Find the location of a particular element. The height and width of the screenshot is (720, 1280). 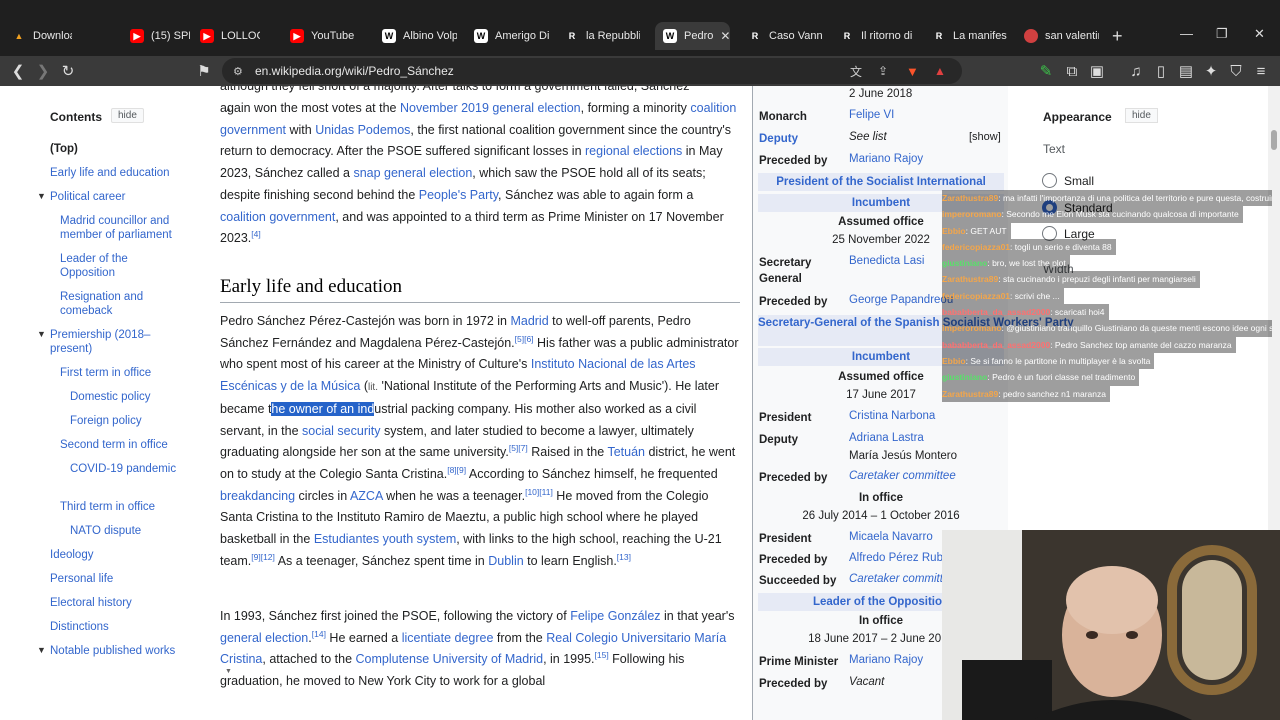

toc-item: Notable published works is located at coordinates (117, 651).